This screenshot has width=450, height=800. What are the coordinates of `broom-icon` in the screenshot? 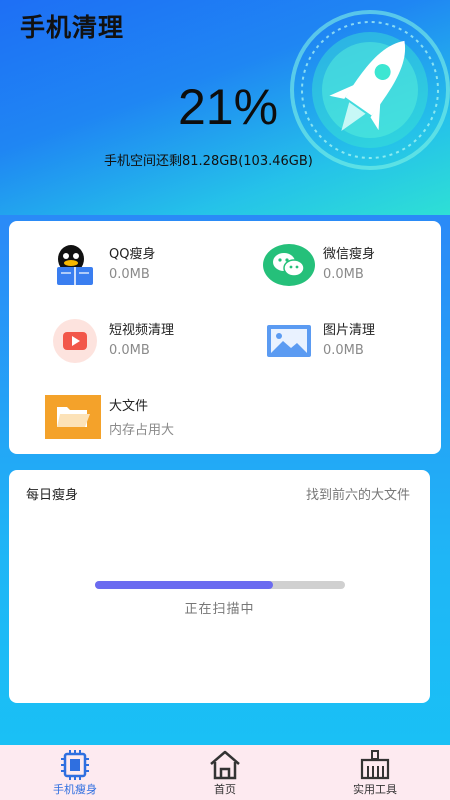 It's located at (375, 765).